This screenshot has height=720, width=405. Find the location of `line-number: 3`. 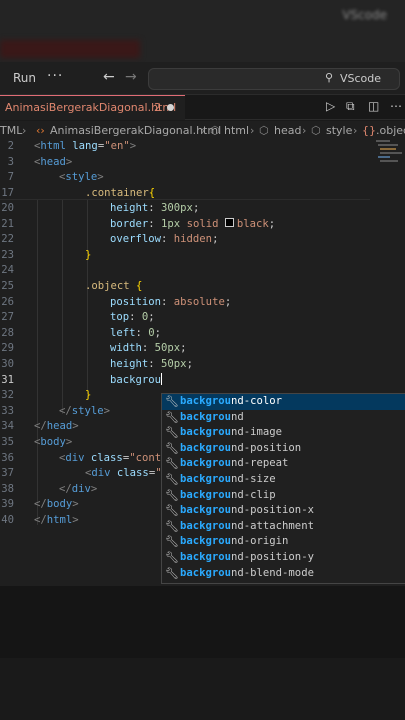

line-number: 3 is located at coordinates (10, 161).